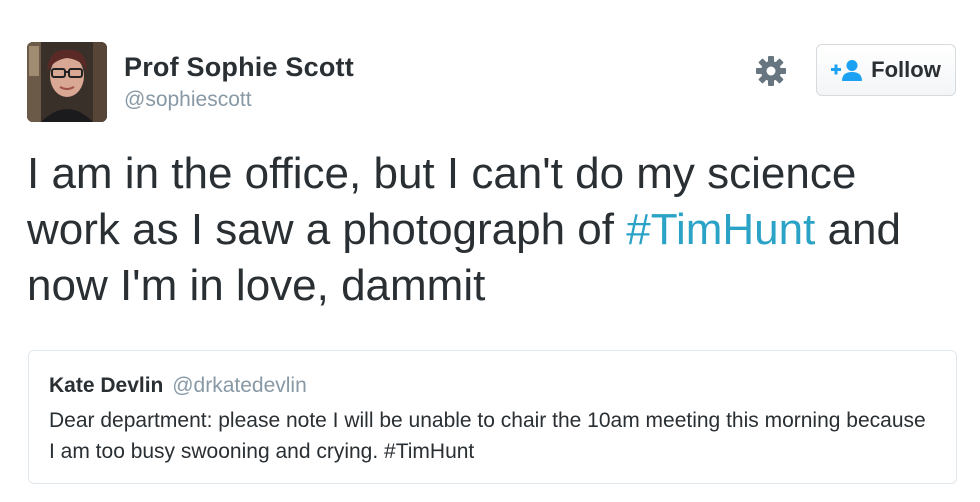 This screenshot has width=980, height=502. What do you see at coordinates (106, 385) in the screenshot?
I see `quoted-author-name: Kate Devlin` at bounding box center [106, 385].